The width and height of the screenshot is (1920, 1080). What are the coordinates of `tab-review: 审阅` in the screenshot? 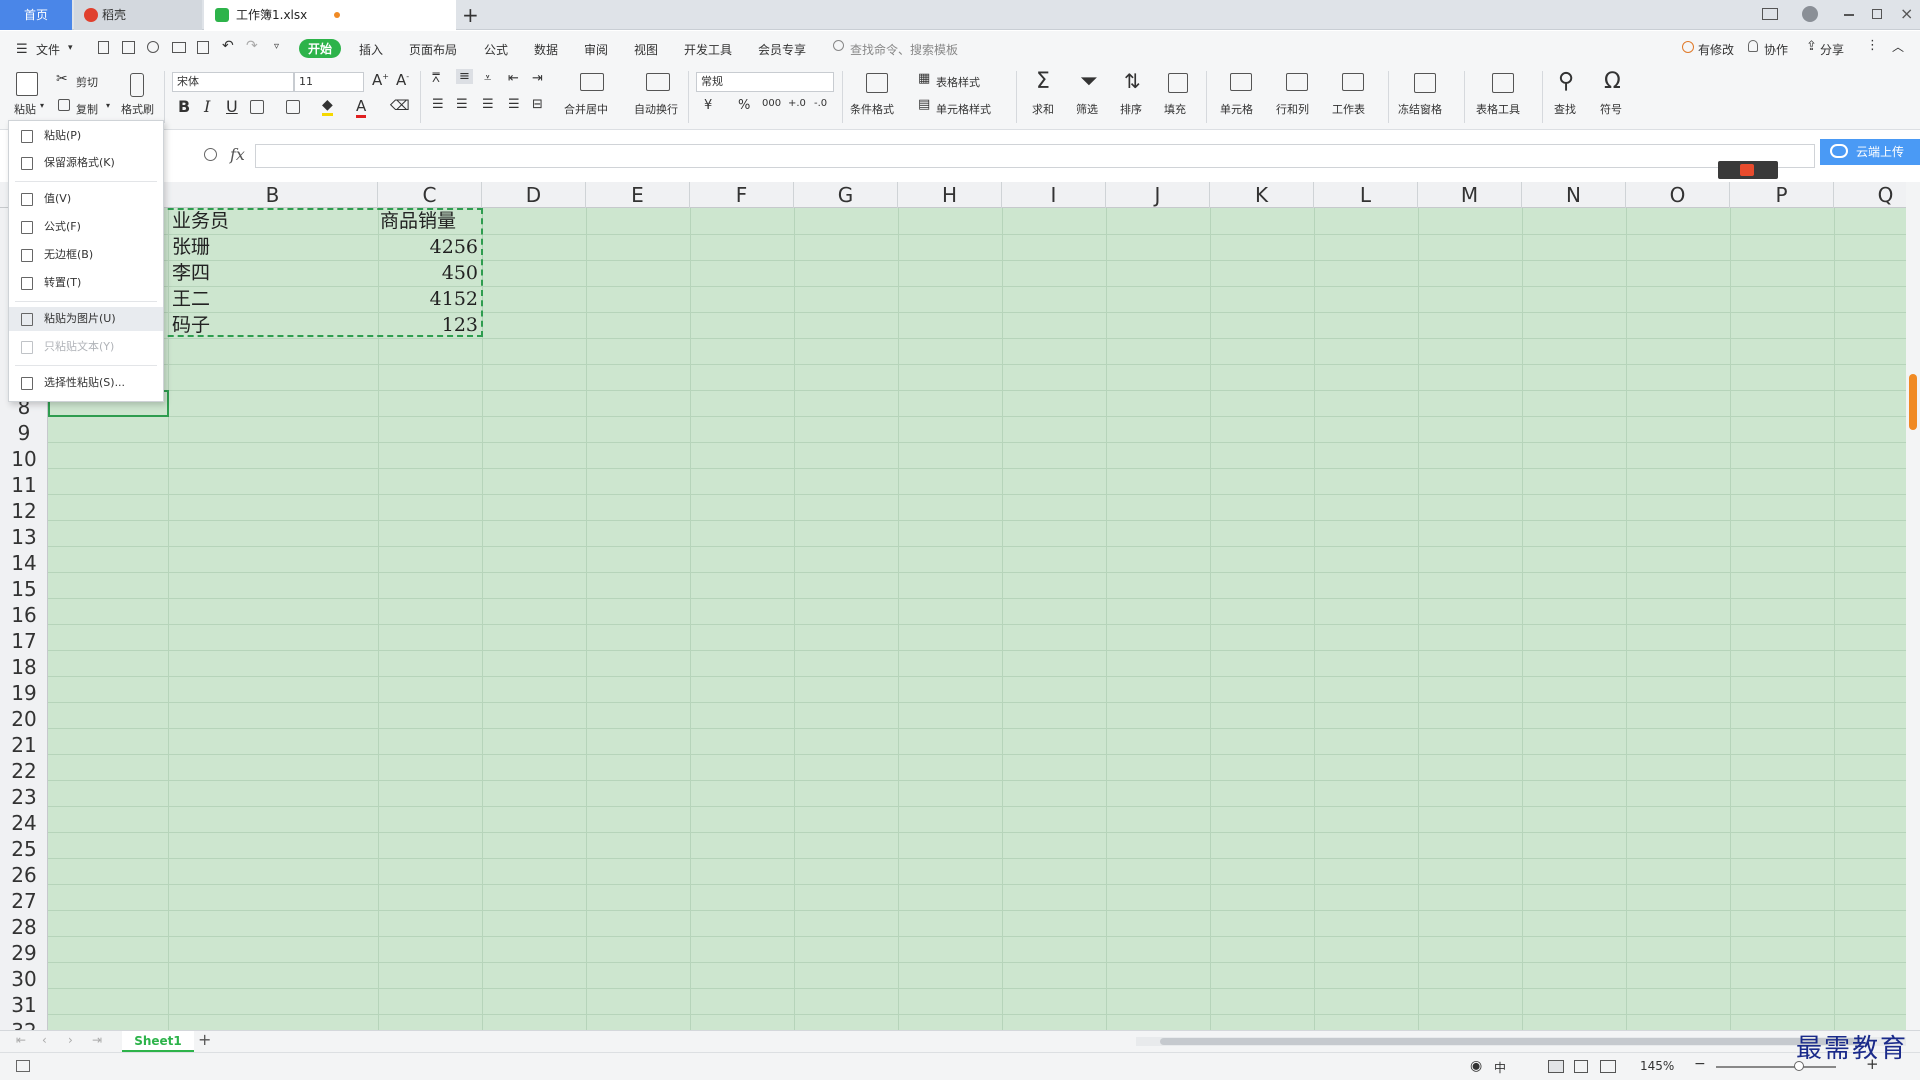 It's located at (596, 49).